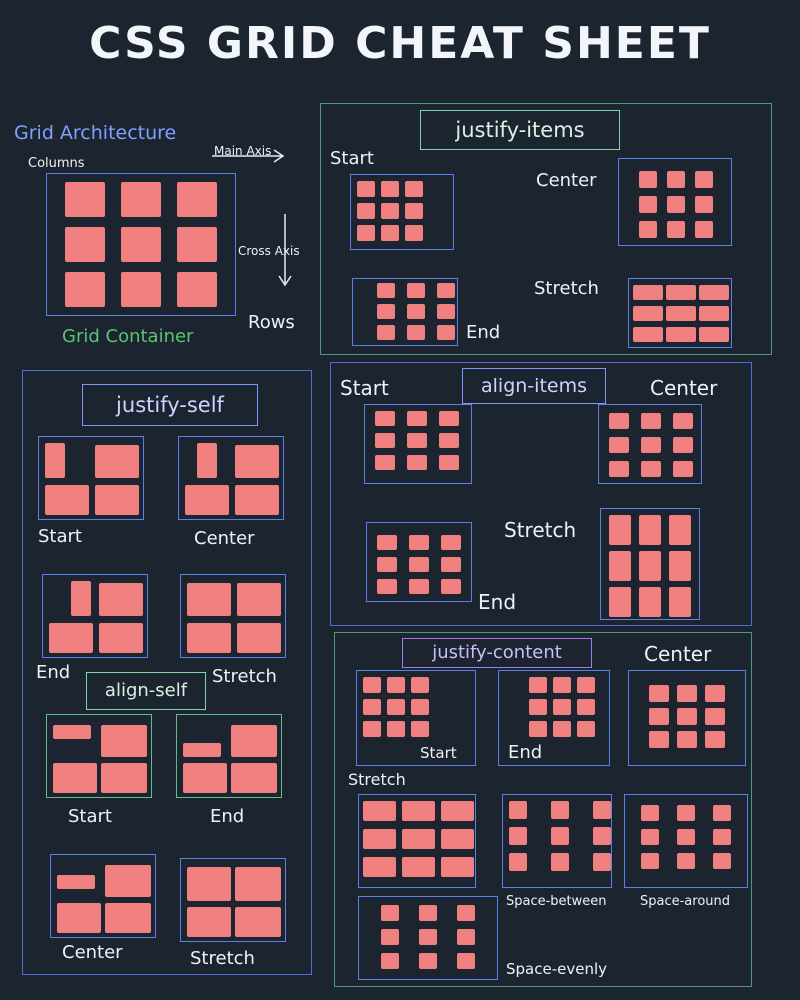  I want to click on align-self-start-grid, so click(99, 756).